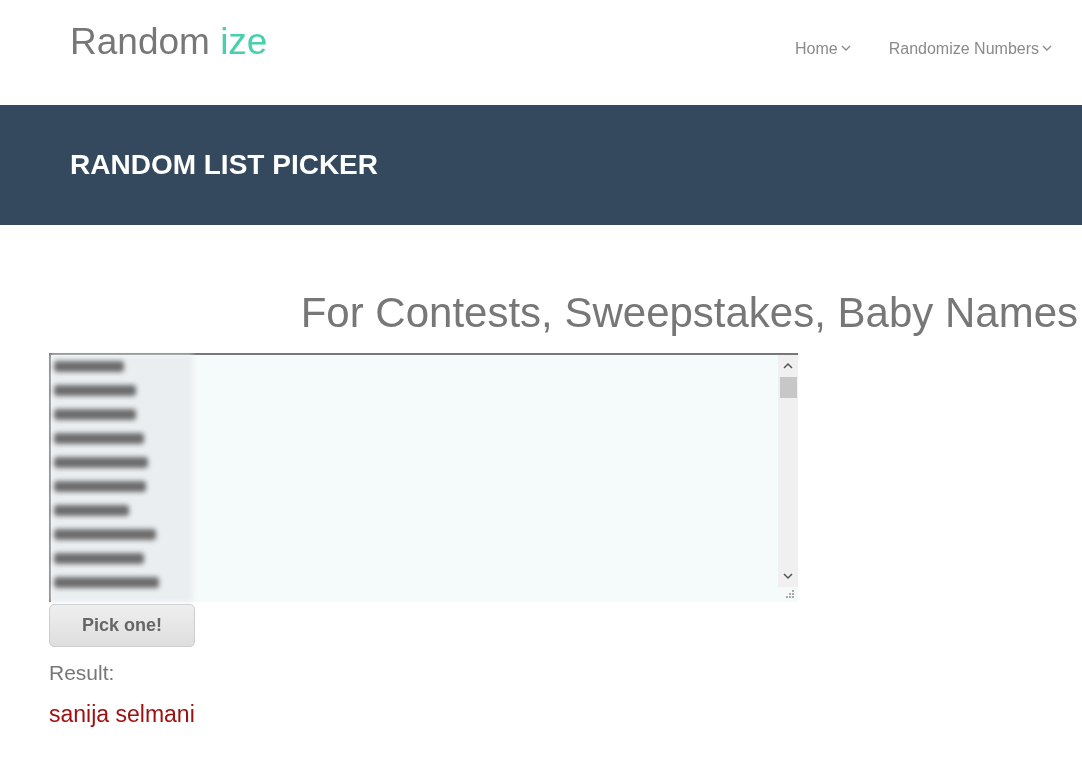 This screenshot has height=773, width=1082. Describe the element at coordinates (224, 165) in the screenshot. I see `banner-title: RANDOM LIST PICKER` at that location.